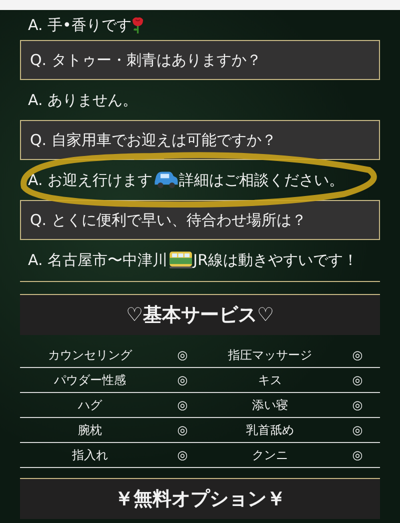  Describe the element at coordinates (90, 405) in the screenshot. I see `service-name: ハグ` at that location.